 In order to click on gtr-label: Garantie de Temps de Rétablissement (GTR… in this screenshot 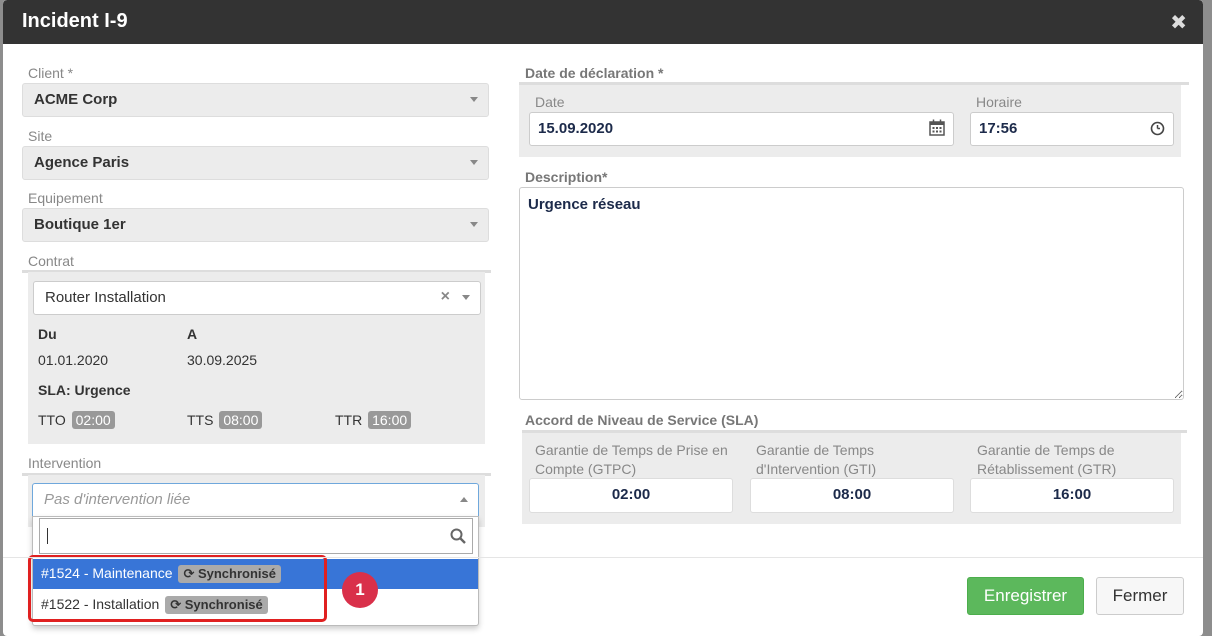, I will do `click(1047, 459)`.